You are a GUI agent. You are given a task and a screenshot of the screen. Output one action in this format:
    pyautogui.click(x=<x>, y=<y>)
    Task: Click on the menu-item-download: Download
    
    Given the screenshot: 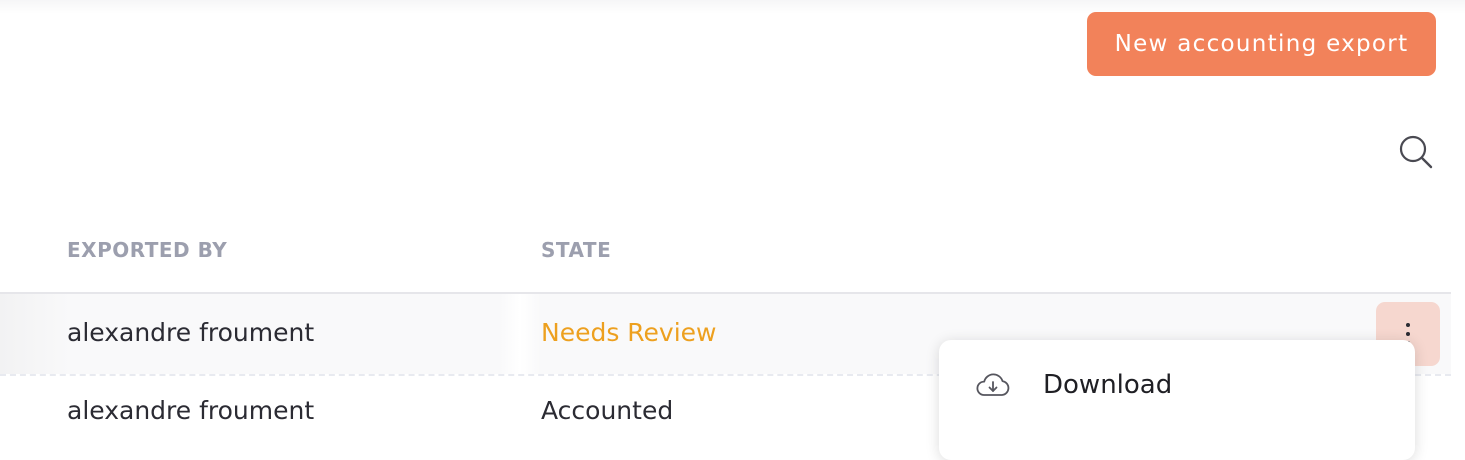 What is the action you would take?
    pyautogui.click(x=1177, y=388)
    